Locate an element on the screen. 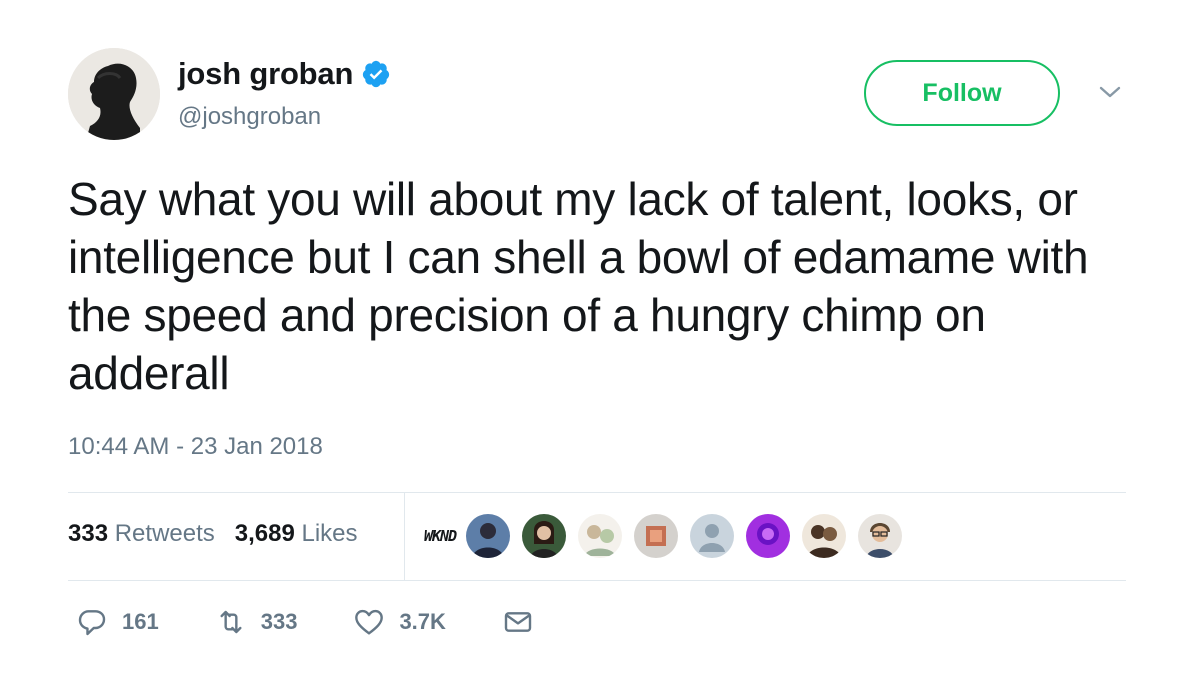 This screenshot has width=1200, height=691. author-avatar is located at coordinates (114, 94).